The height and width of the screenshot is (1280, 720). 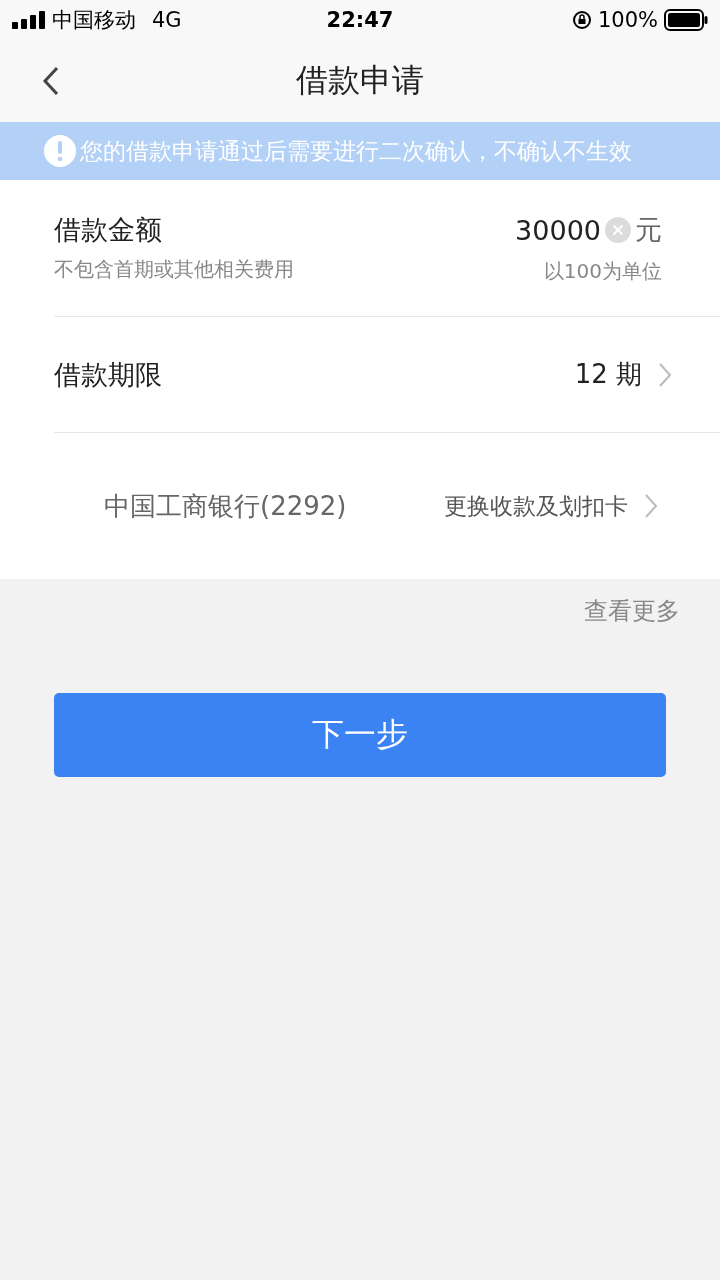 I want to click on bank-name: 中国工商银行(2292), so click(x=225, y=506).